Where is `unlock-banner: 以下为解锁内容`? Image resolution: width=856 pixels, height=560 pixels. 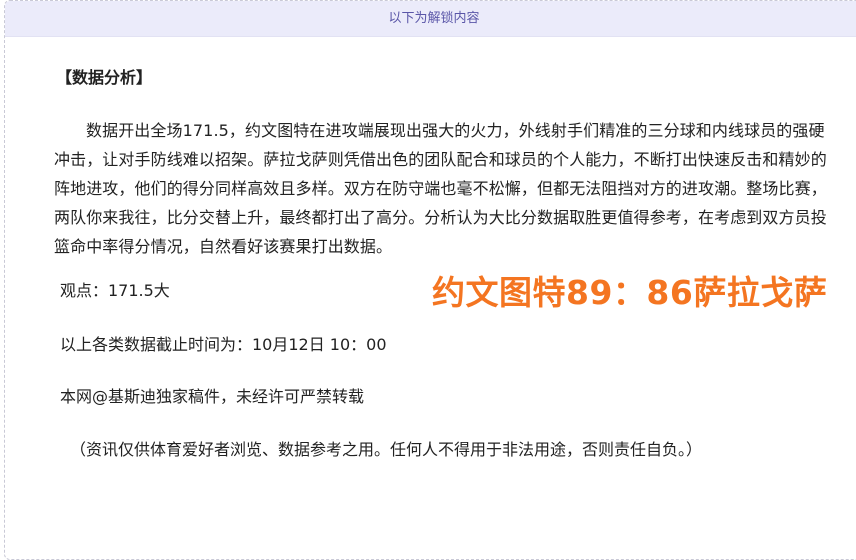
unlock-banner: 以下为解锁内容 is located at coordinates (430, 19).